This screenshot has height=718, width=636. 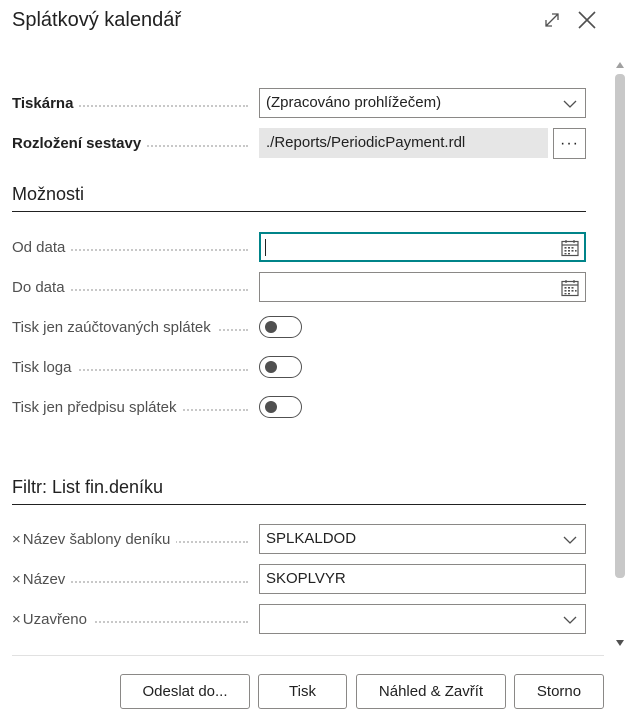 I want to click on printer-value: (Zpracováno prohlížečem), so click(x=354, y=102).